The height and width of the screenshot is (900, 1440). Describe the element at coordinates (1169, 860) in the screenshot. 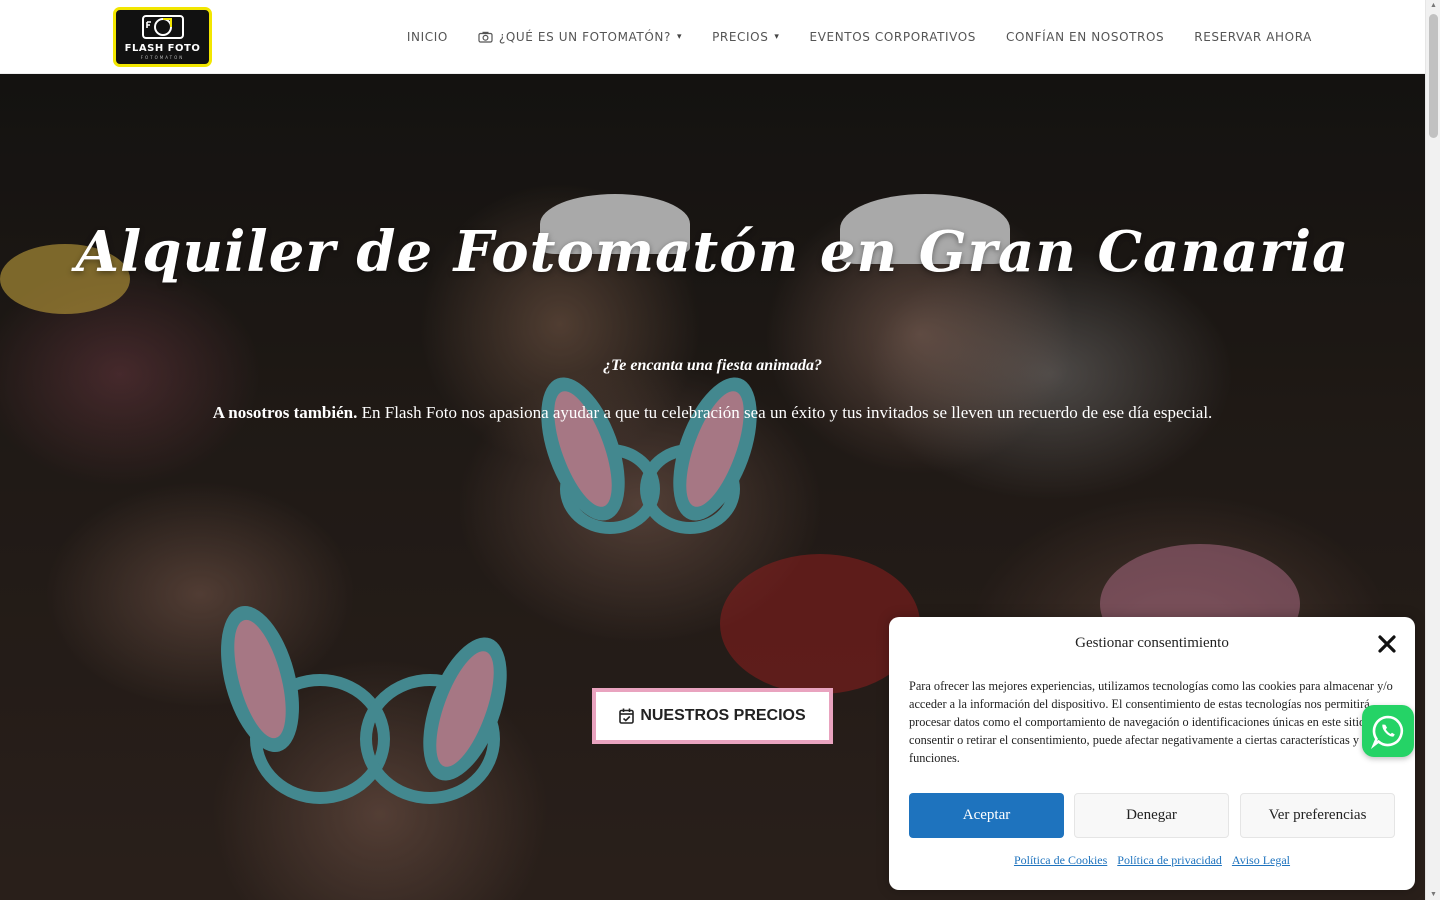

I see `privacy-policy-link: Política de privacidad` at that location.